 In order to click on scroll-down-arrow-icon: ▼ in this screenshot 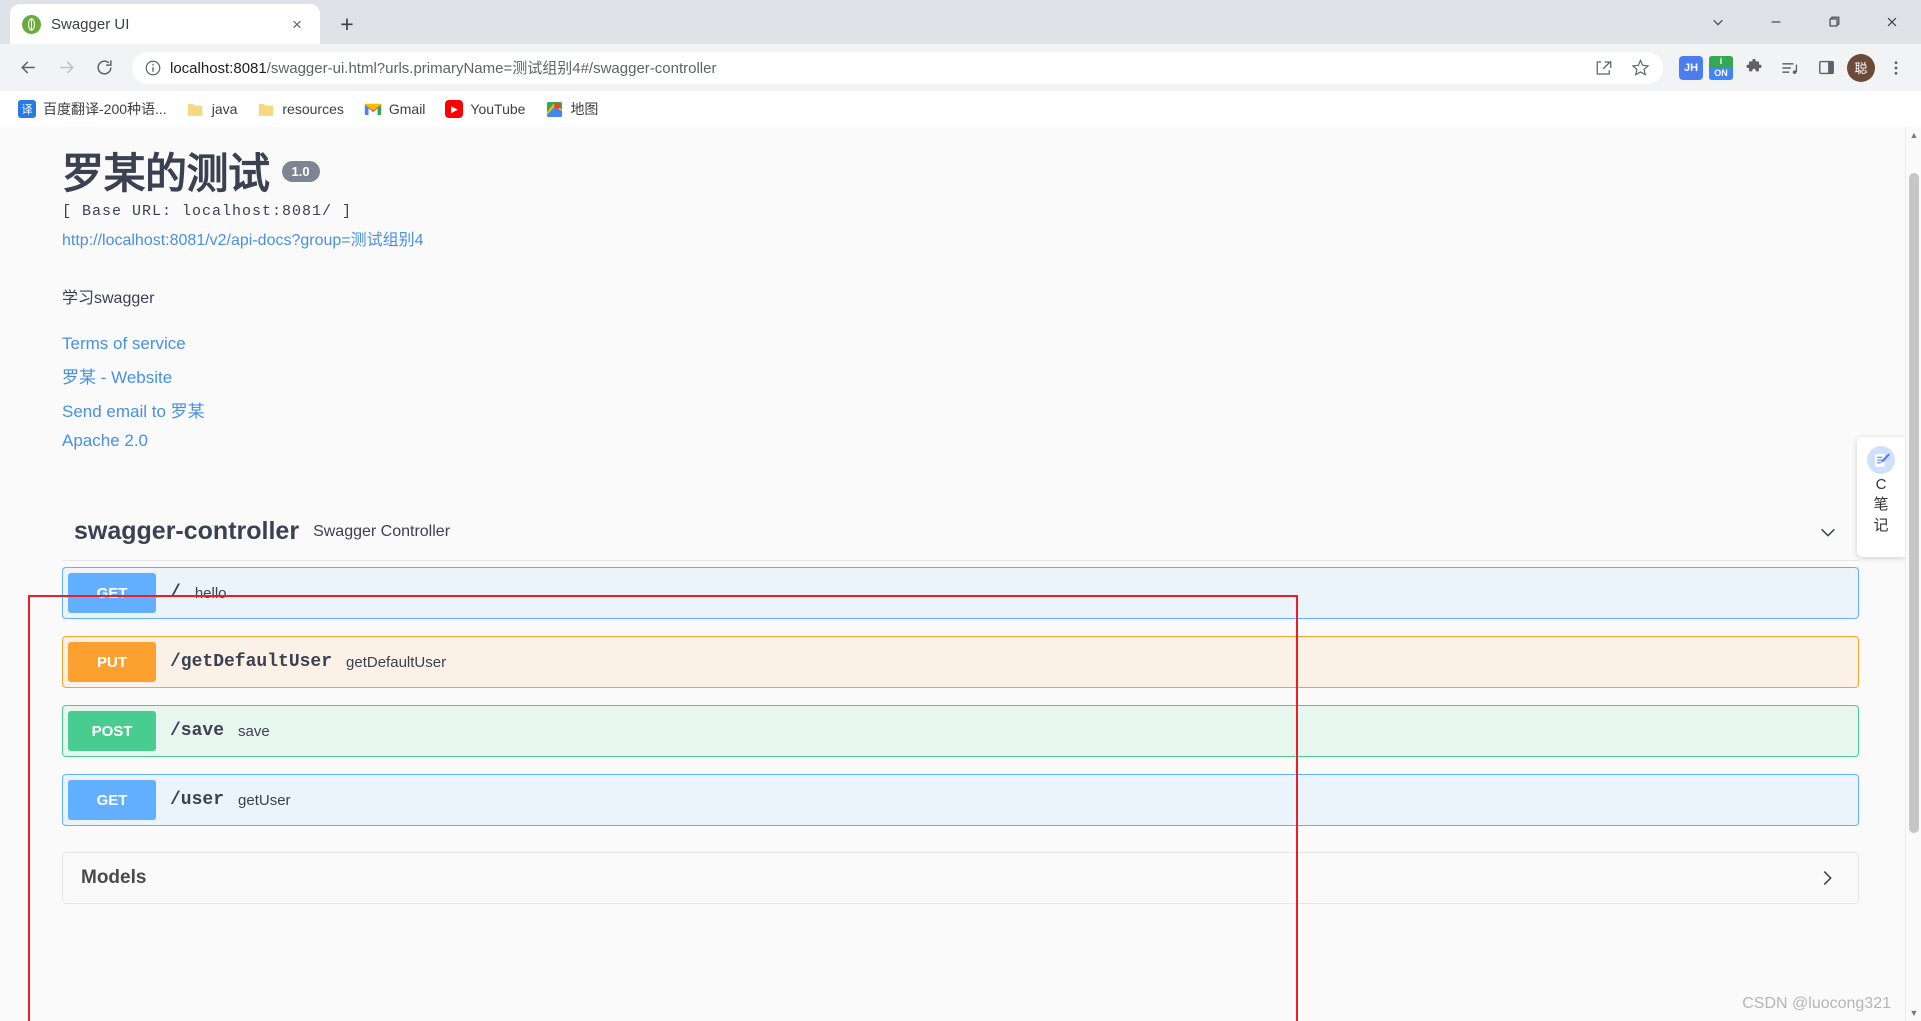, I will do `click(1913, 1013)`.